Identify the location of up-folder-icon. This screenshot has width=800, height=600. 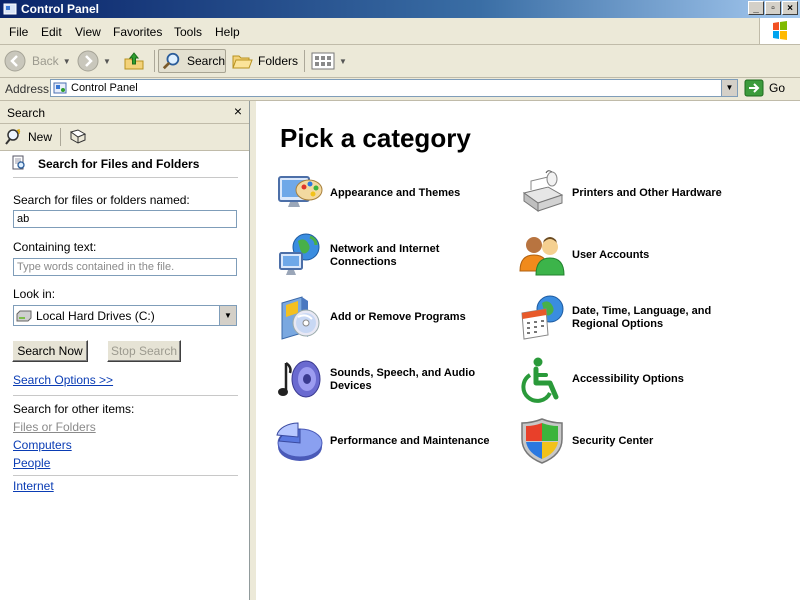
(134, 61).